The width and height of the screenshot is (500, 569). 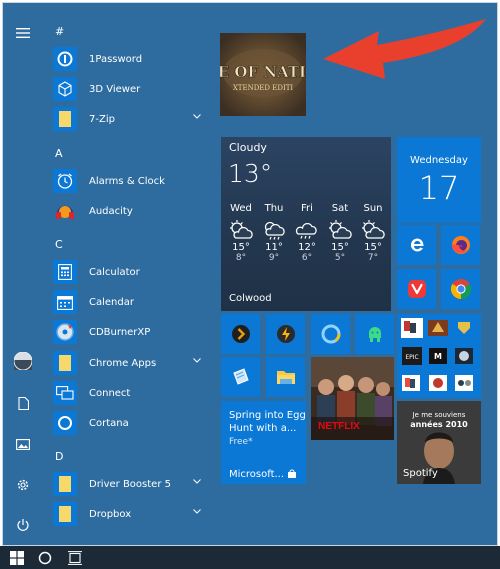 What do you see at coordinates (102, 119) in the screenshot?
I see `app-label: 7-Zip` at bounding box center [102, 119].